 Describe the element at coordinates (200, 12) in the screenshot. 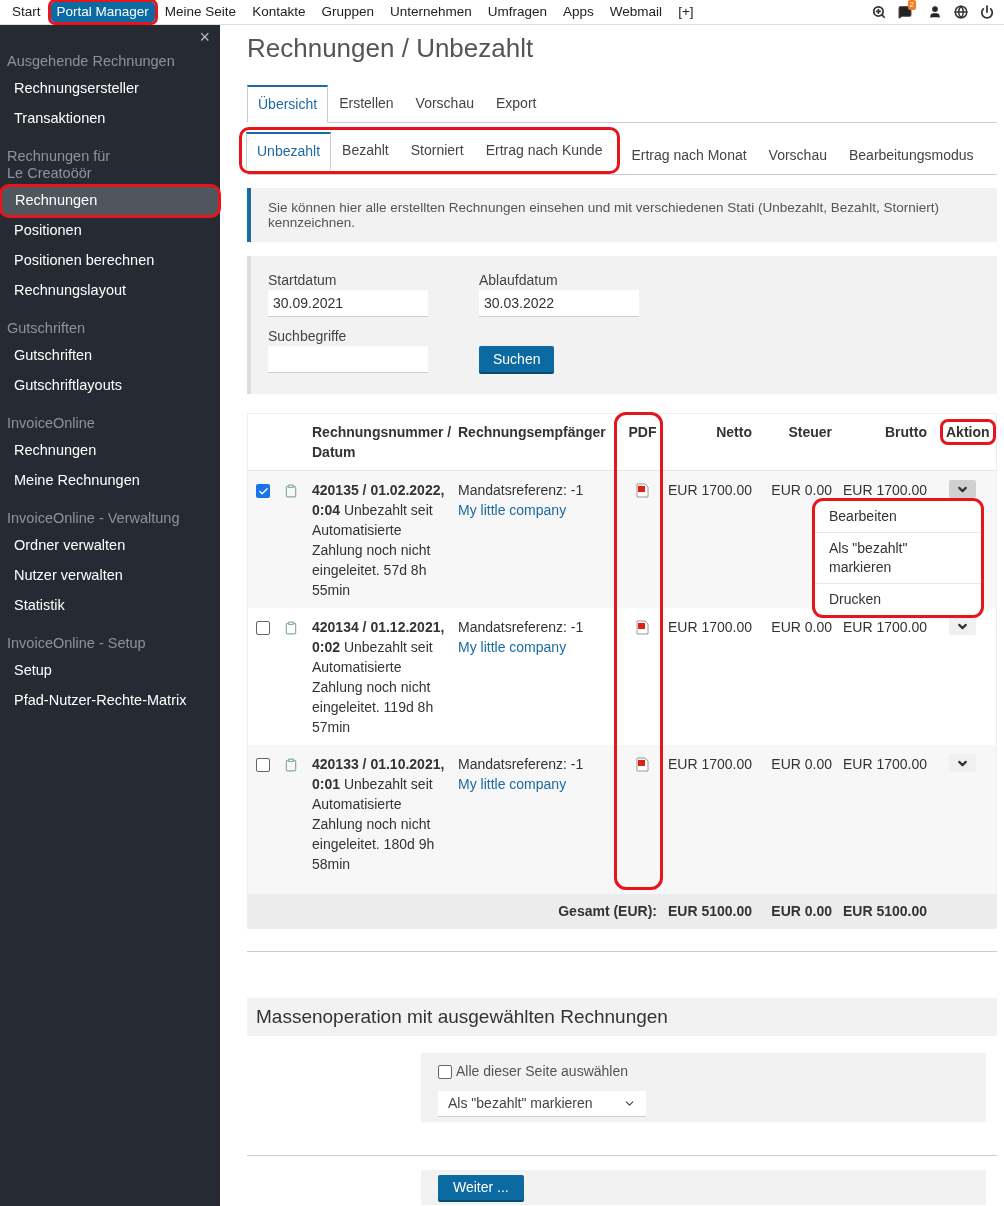

I see `nav-link: Meine Seite` at that location.